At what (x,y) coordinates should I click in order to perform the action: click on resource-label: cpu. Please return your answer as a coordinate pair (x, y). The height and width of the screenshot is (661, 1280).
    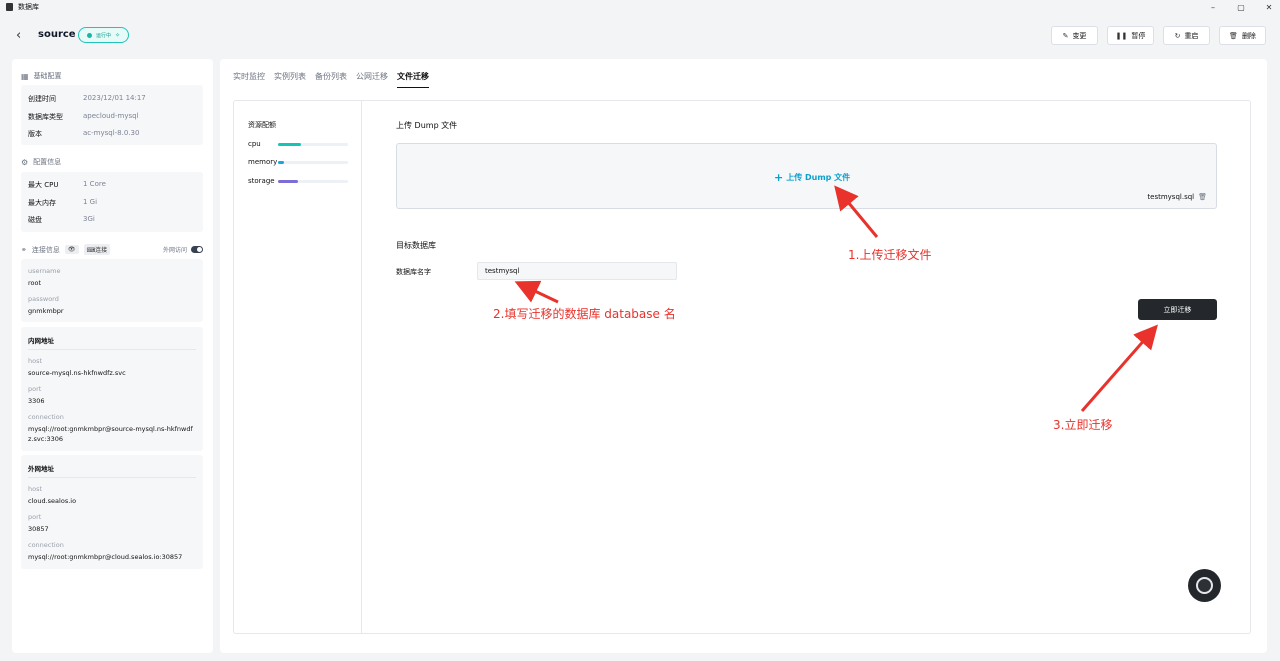
    Looking at the image, I should click on (254, 144).